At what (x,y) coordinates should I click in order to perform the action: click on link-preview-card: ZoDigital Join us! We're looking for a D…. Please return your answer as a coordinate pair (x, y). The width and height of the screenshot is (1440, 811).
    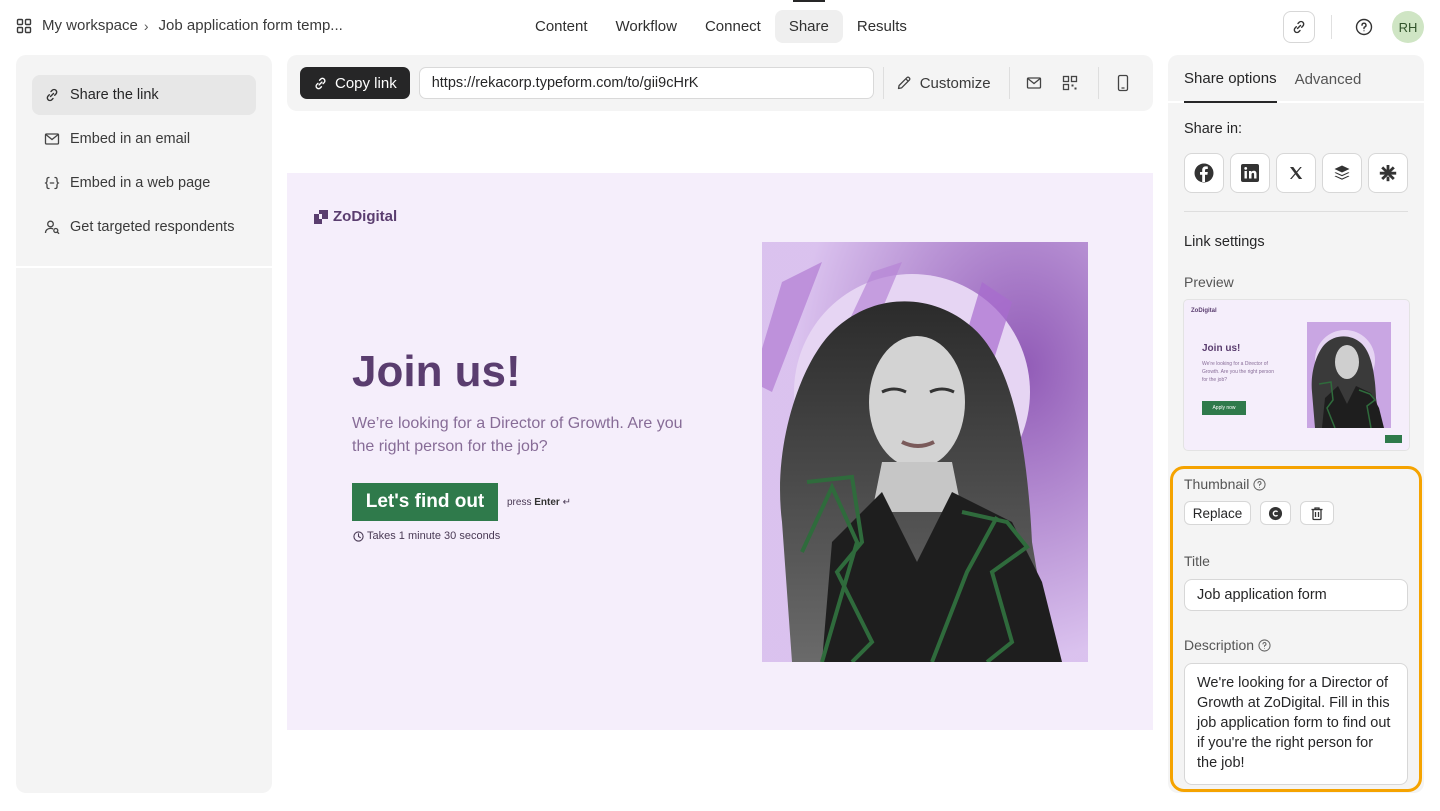
    Looking at the image, I should click on (1296, 375).